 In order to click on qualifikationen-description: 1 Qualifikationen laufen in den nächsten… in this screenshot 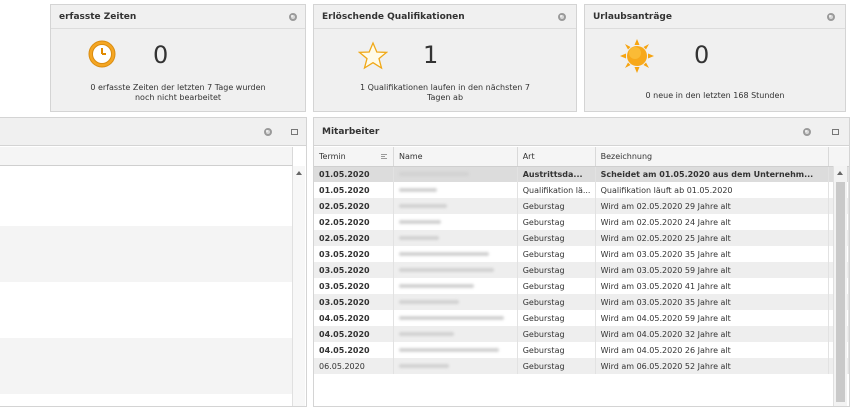, I will do `click(444, 92)`.